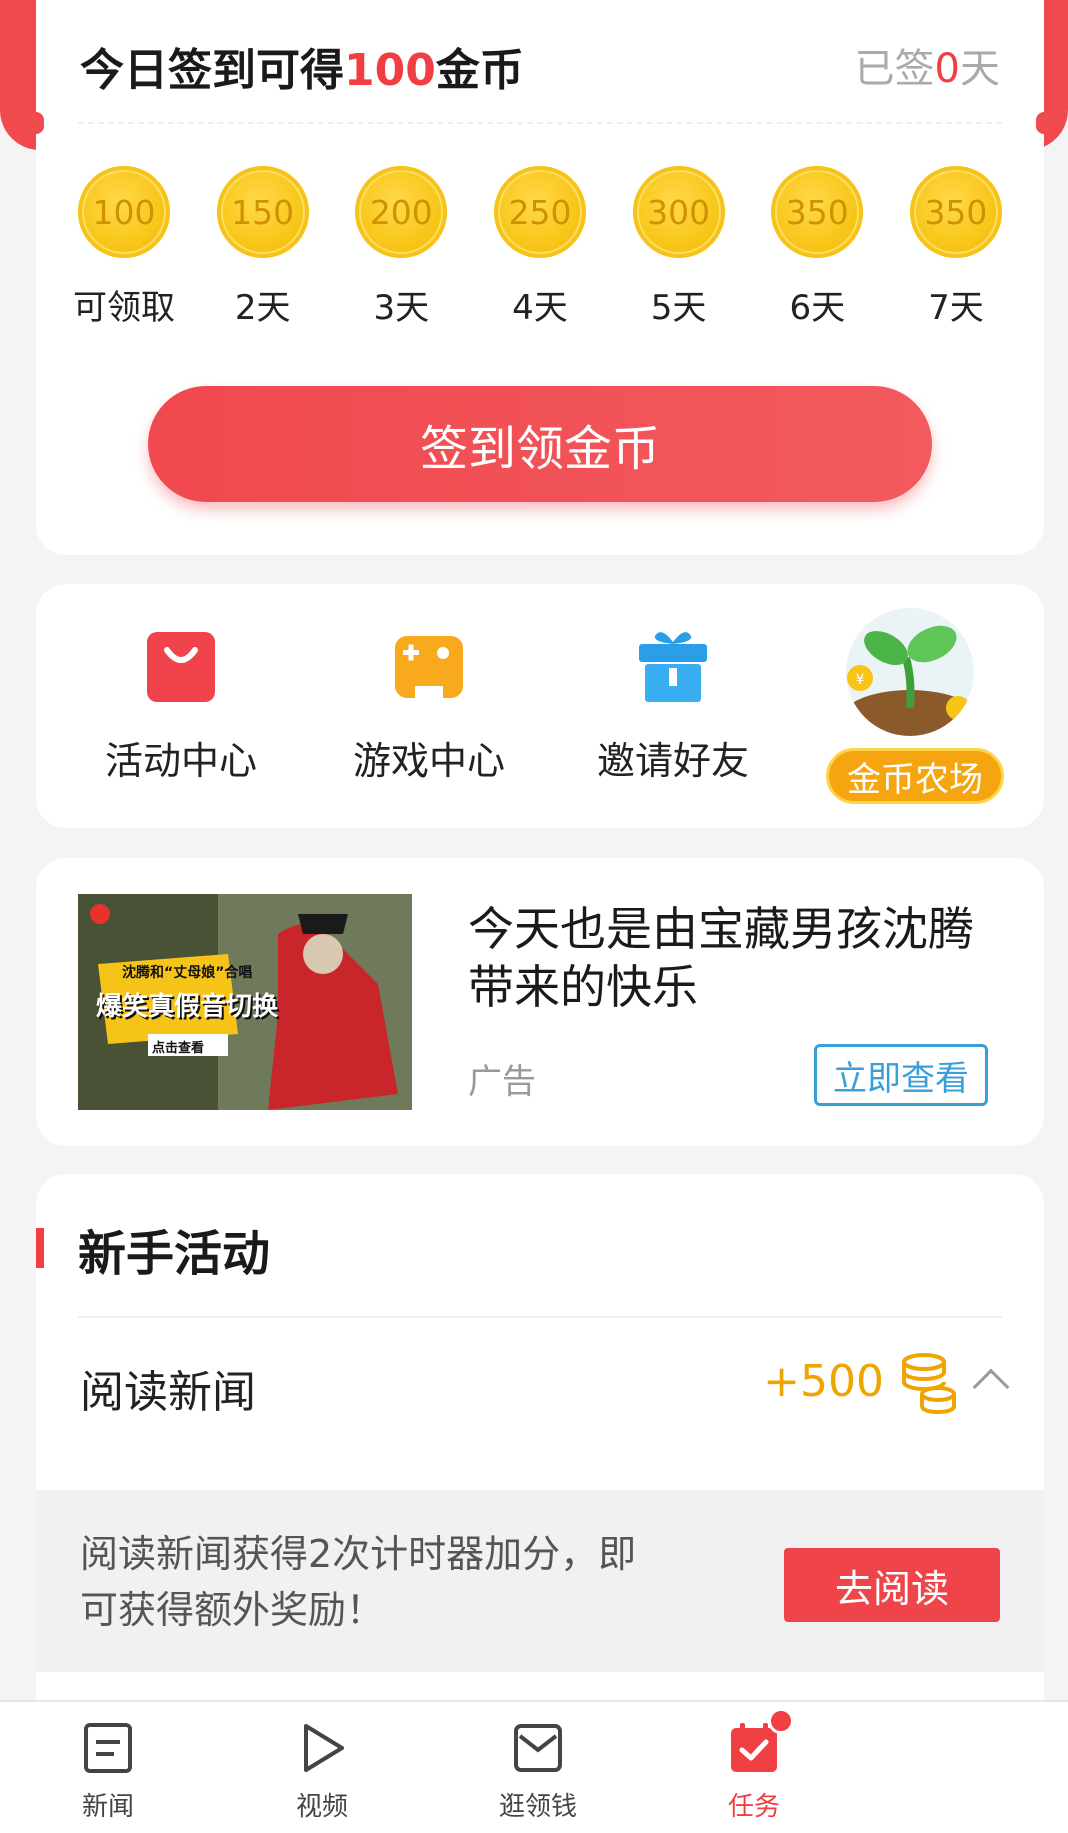 The height and width of the screenshot is (1833, 1068). What do you see at coordinates (929, 1383) in the screenshot?
I see `coin-stack-icon` at bounding box center [929, 1383].